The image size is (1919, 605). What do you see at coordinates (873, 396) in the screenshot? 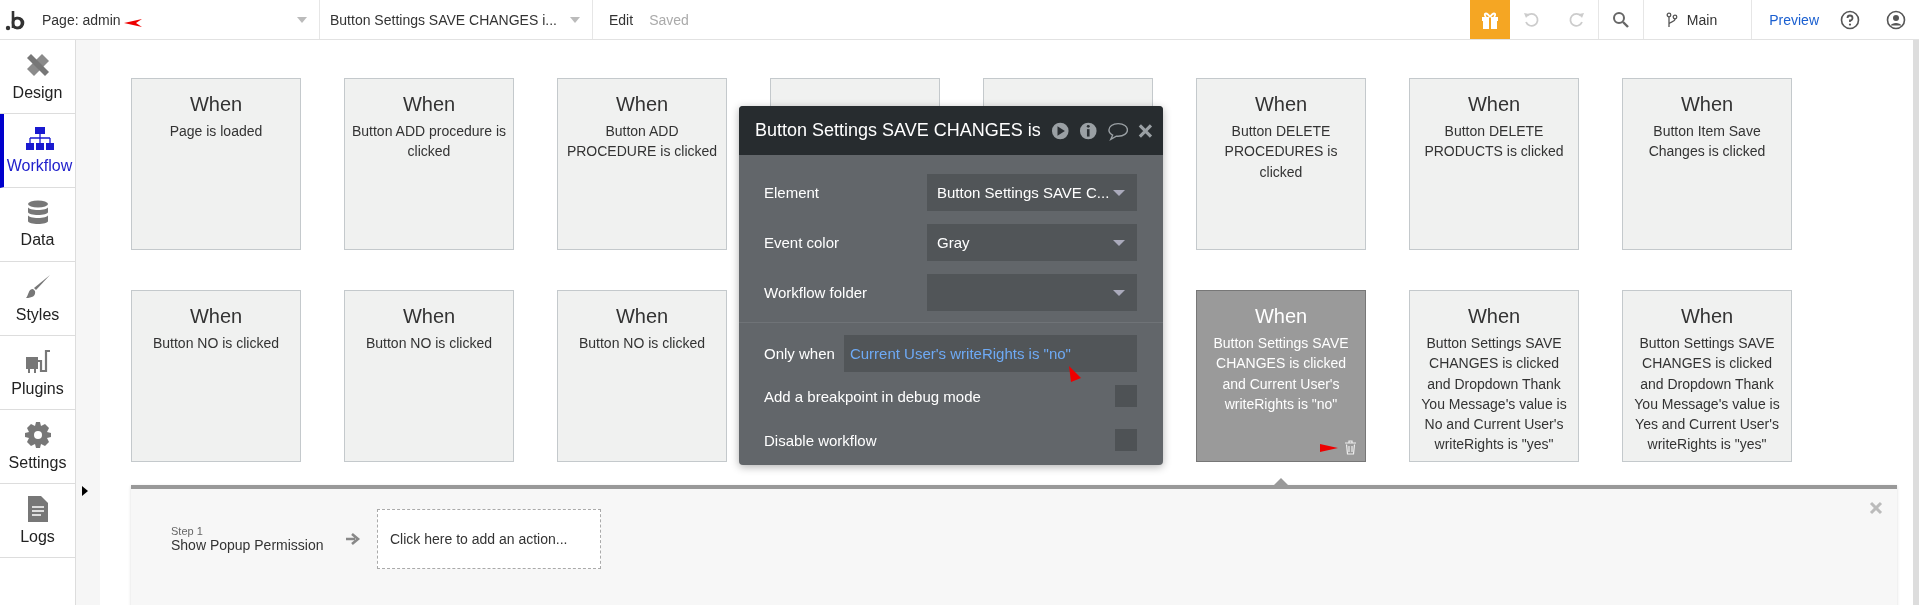
I see `option-label: Add a breakpoint in debug mode` at bounding box center [873, 396].